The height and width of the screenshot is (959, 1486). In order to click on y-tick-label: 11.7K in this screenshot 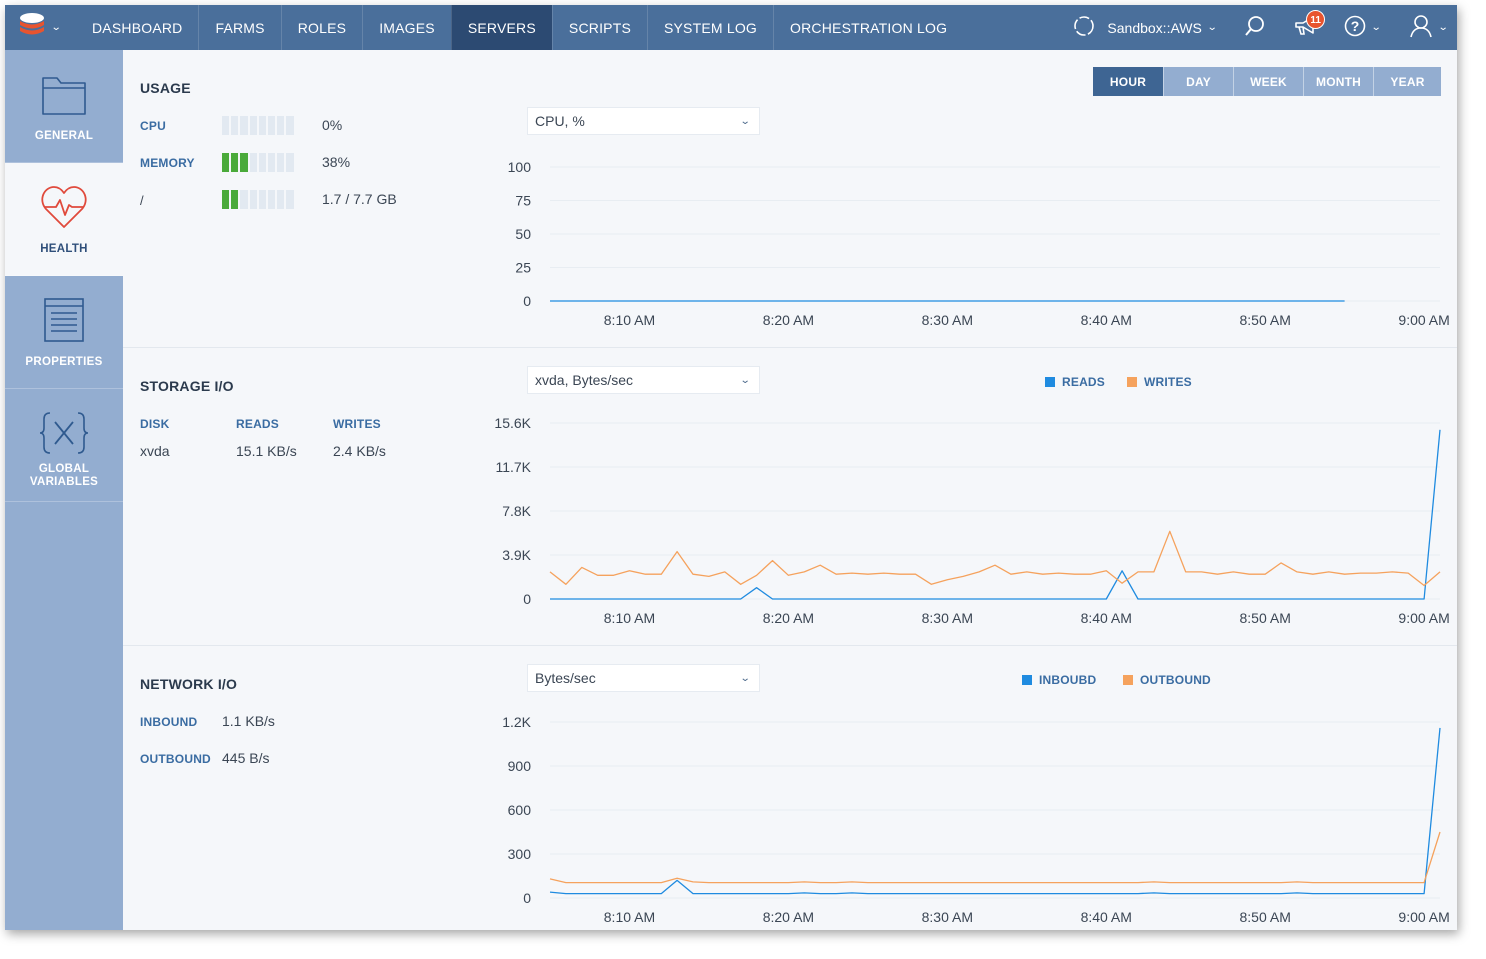, I will do `click(513, 467)`.